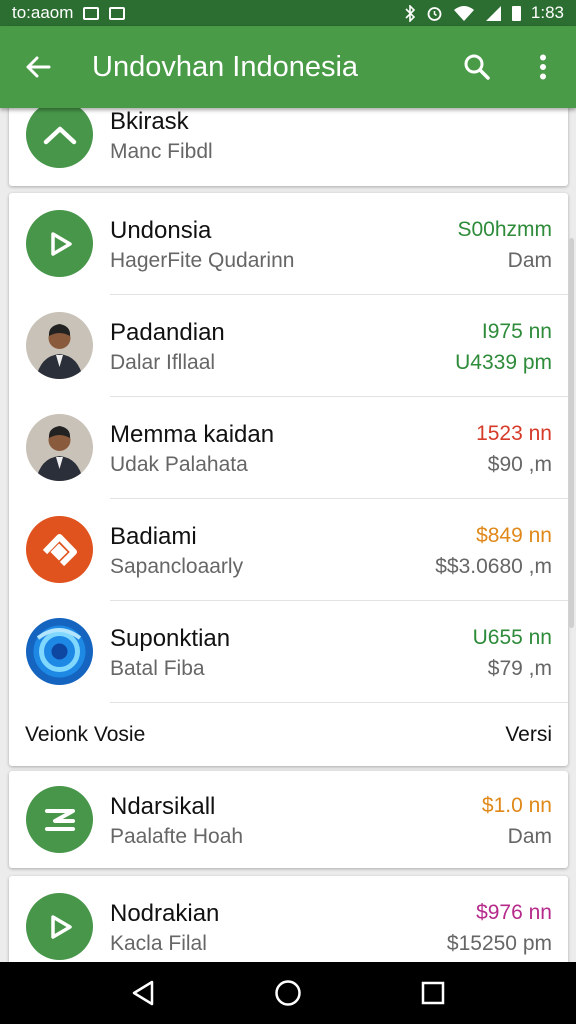 This screenshot has height=1024, width=576. Describe the element at coordinates (514, 433) in the screenshot. I see `item-price: 1523 nn` at that location.